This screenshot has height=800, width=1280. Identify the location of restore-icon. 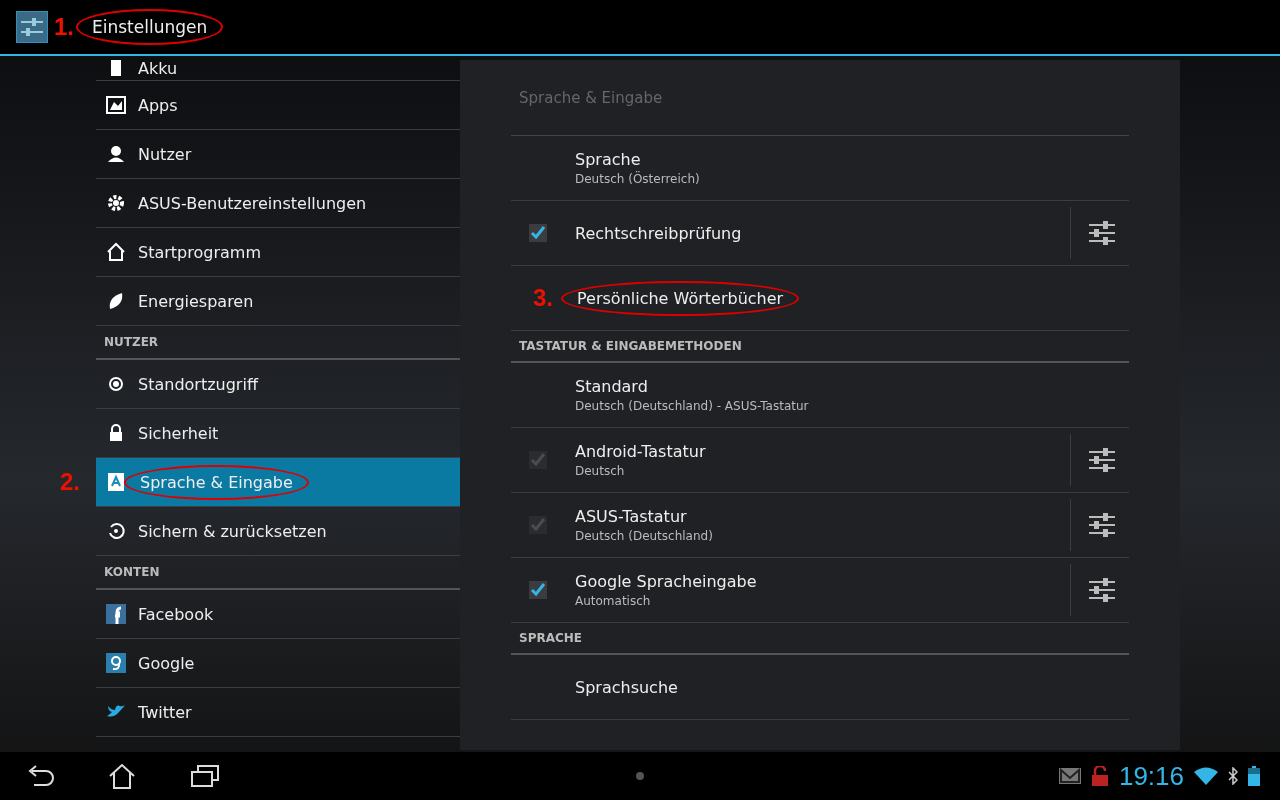
(116, 531).